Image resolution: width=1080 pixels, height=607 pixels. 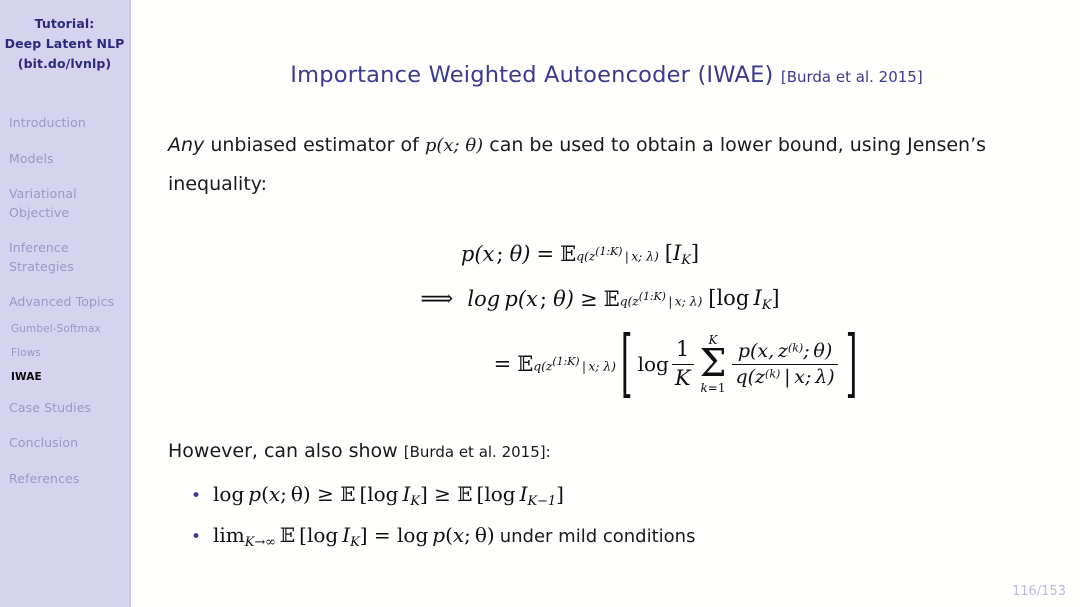 What do you see at coordinates (47, 122) in the screenshot?
I see `sidebar-item-label: Introduction` at bounding box center [47, 122].